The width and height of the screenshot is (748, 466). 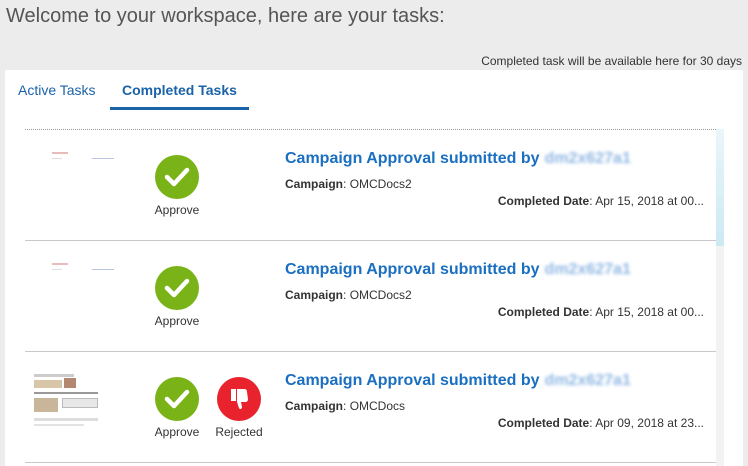 I want to click on rejected-status: Rejected, so click(x=239, y=408).